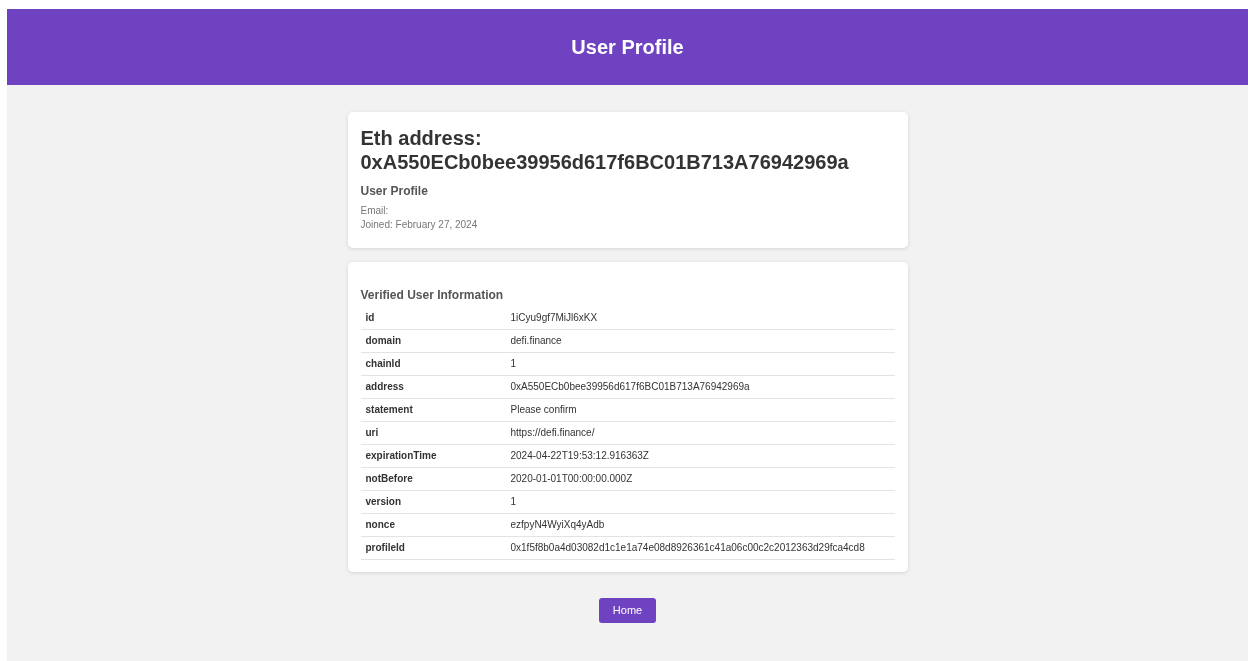  What do you see at coordinates (433, 386) in the screenshot?
I see `field-name-cell: address` at bounding box center [433, 386].